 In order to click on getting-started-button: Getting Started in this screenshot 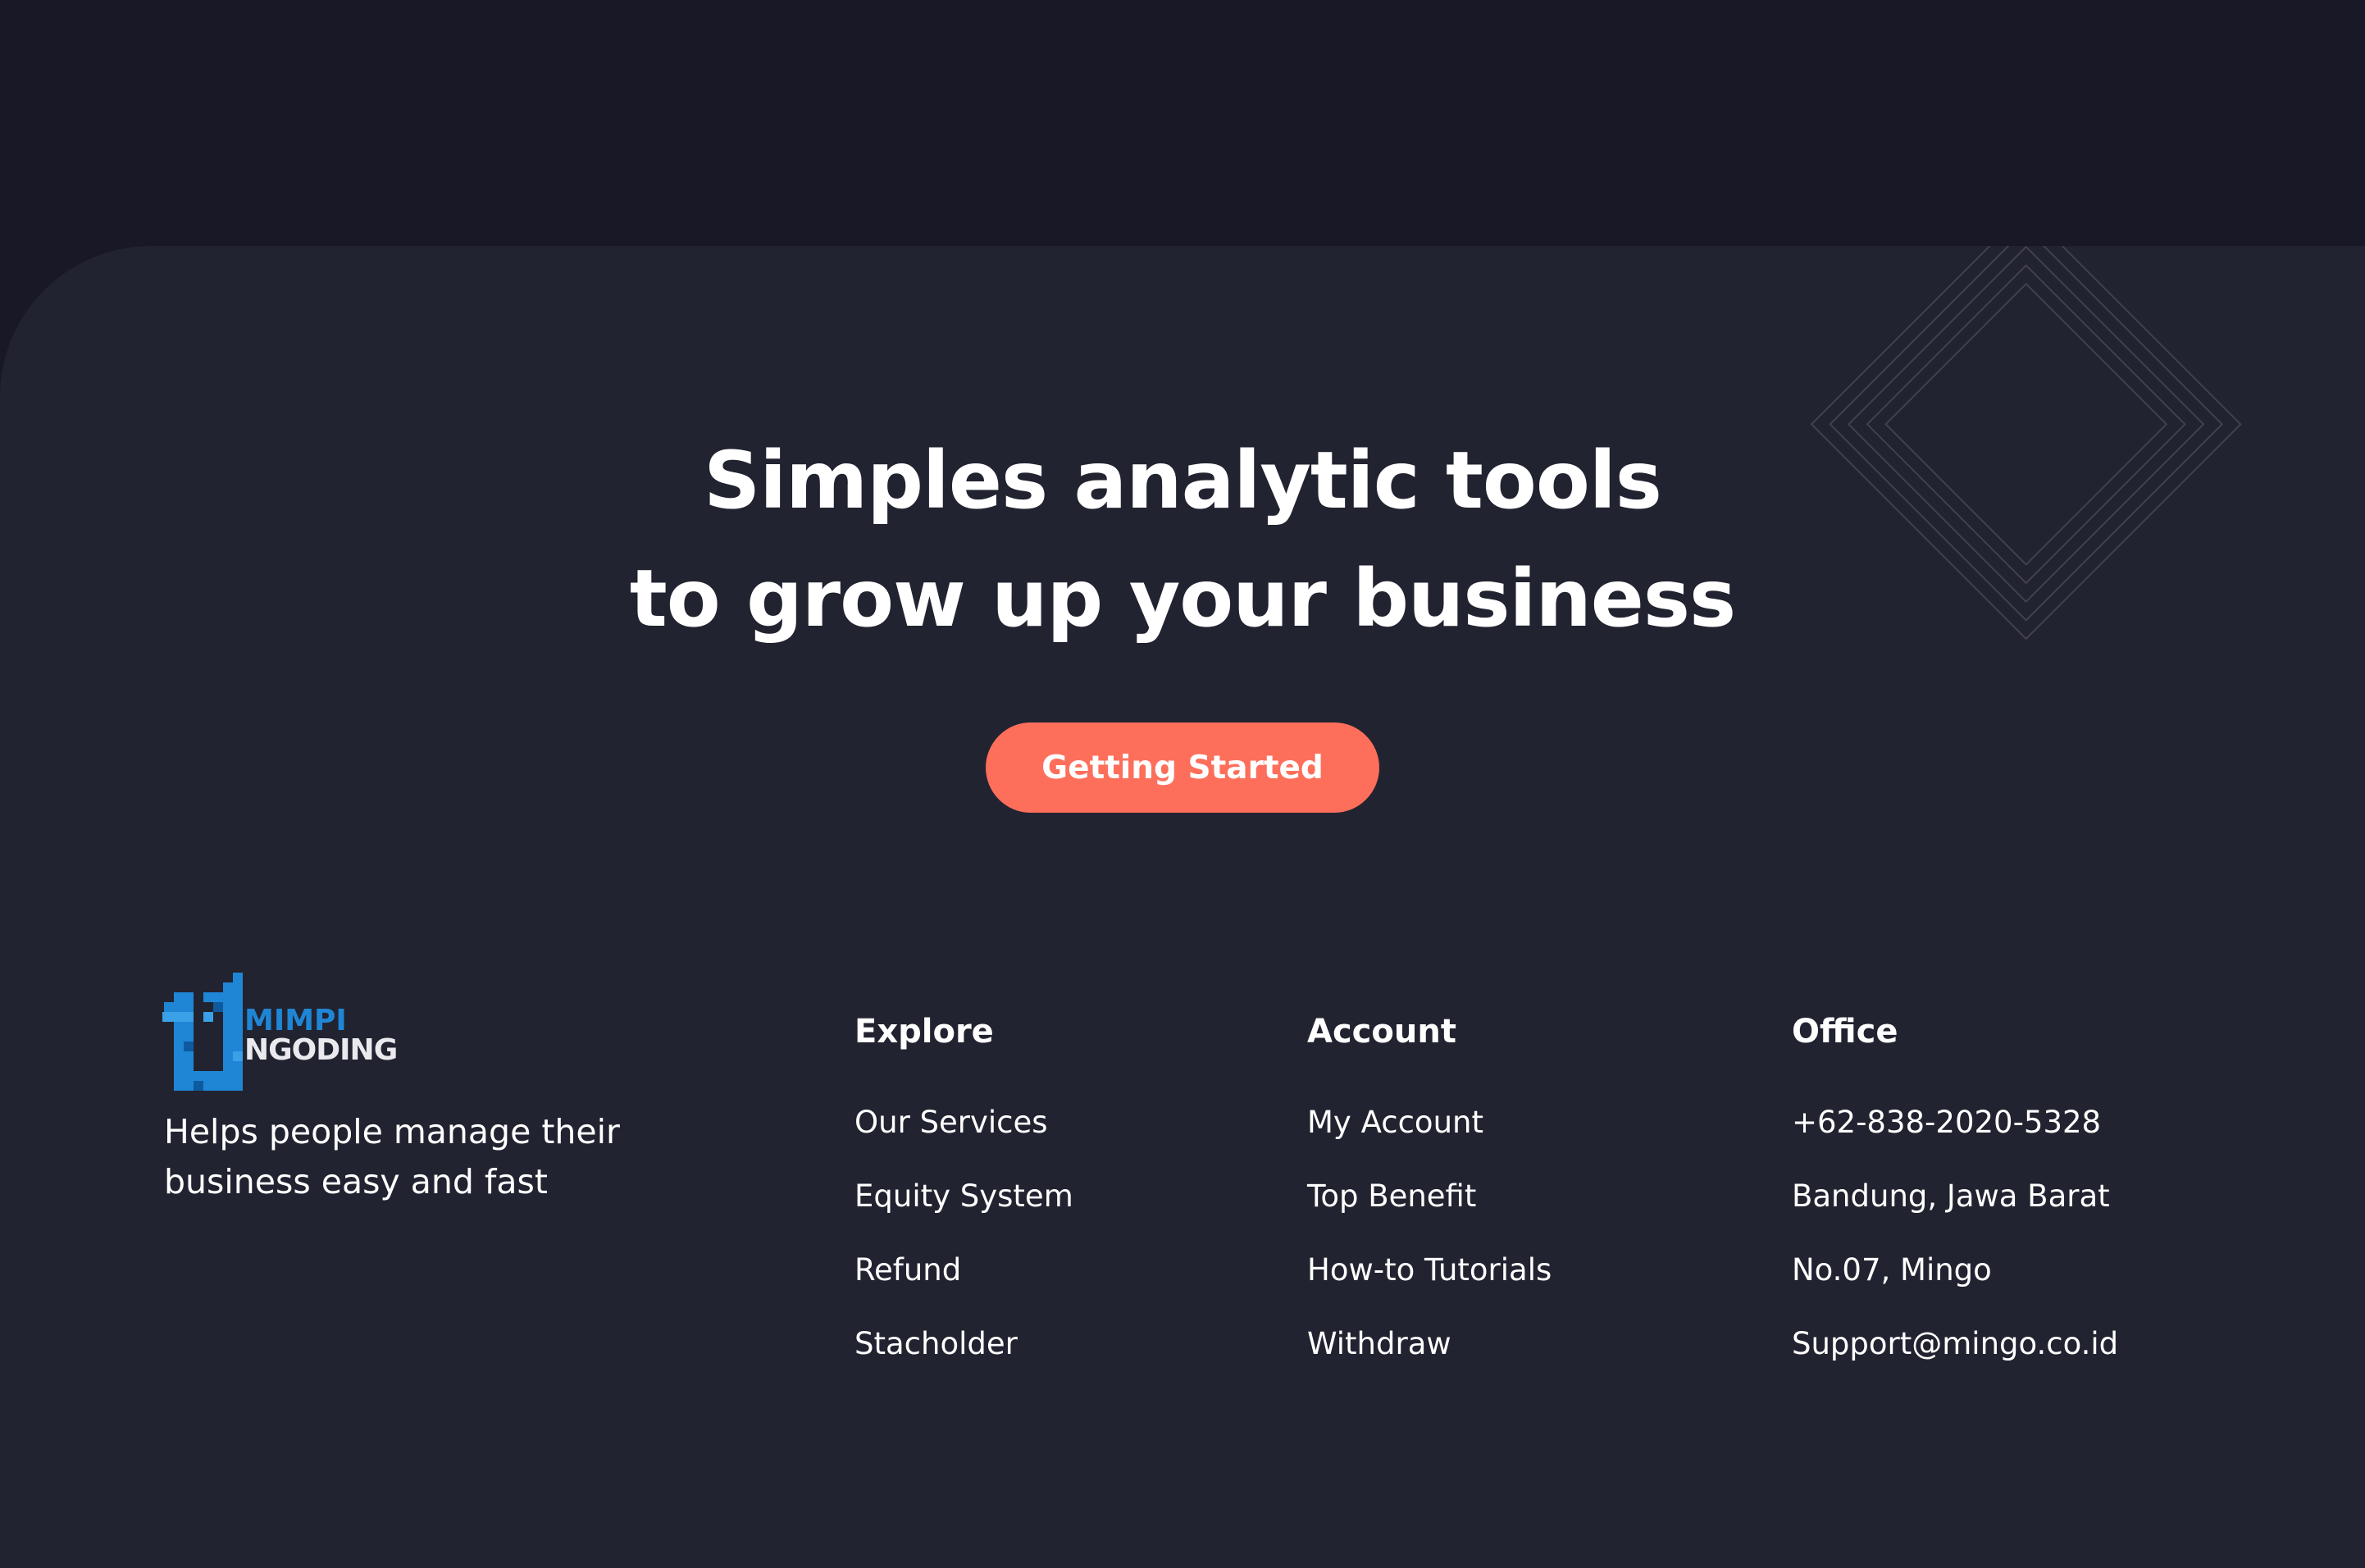, I will do `click(1182, 768)`.